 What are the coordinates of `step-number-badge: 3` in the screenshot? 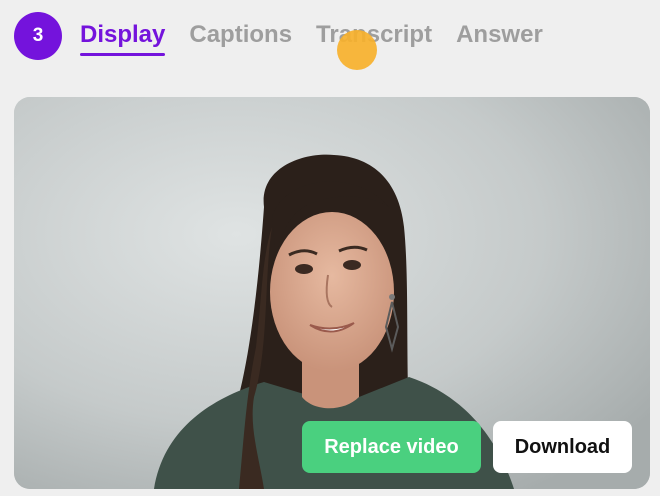 It's located at (38, 36).